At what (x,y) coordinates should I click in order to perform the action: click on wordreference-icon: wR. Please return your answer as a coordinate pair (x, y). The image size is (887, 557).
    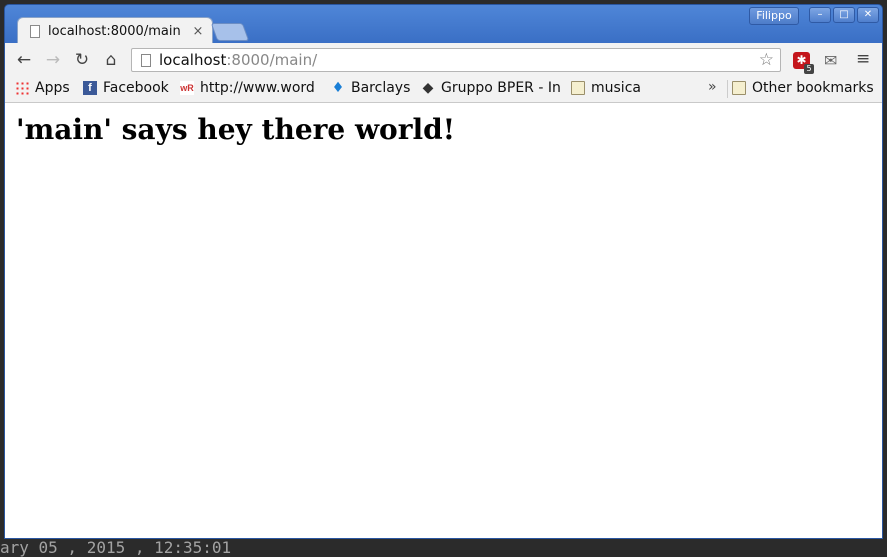
    Looking at the image, I should click on (187, 88).